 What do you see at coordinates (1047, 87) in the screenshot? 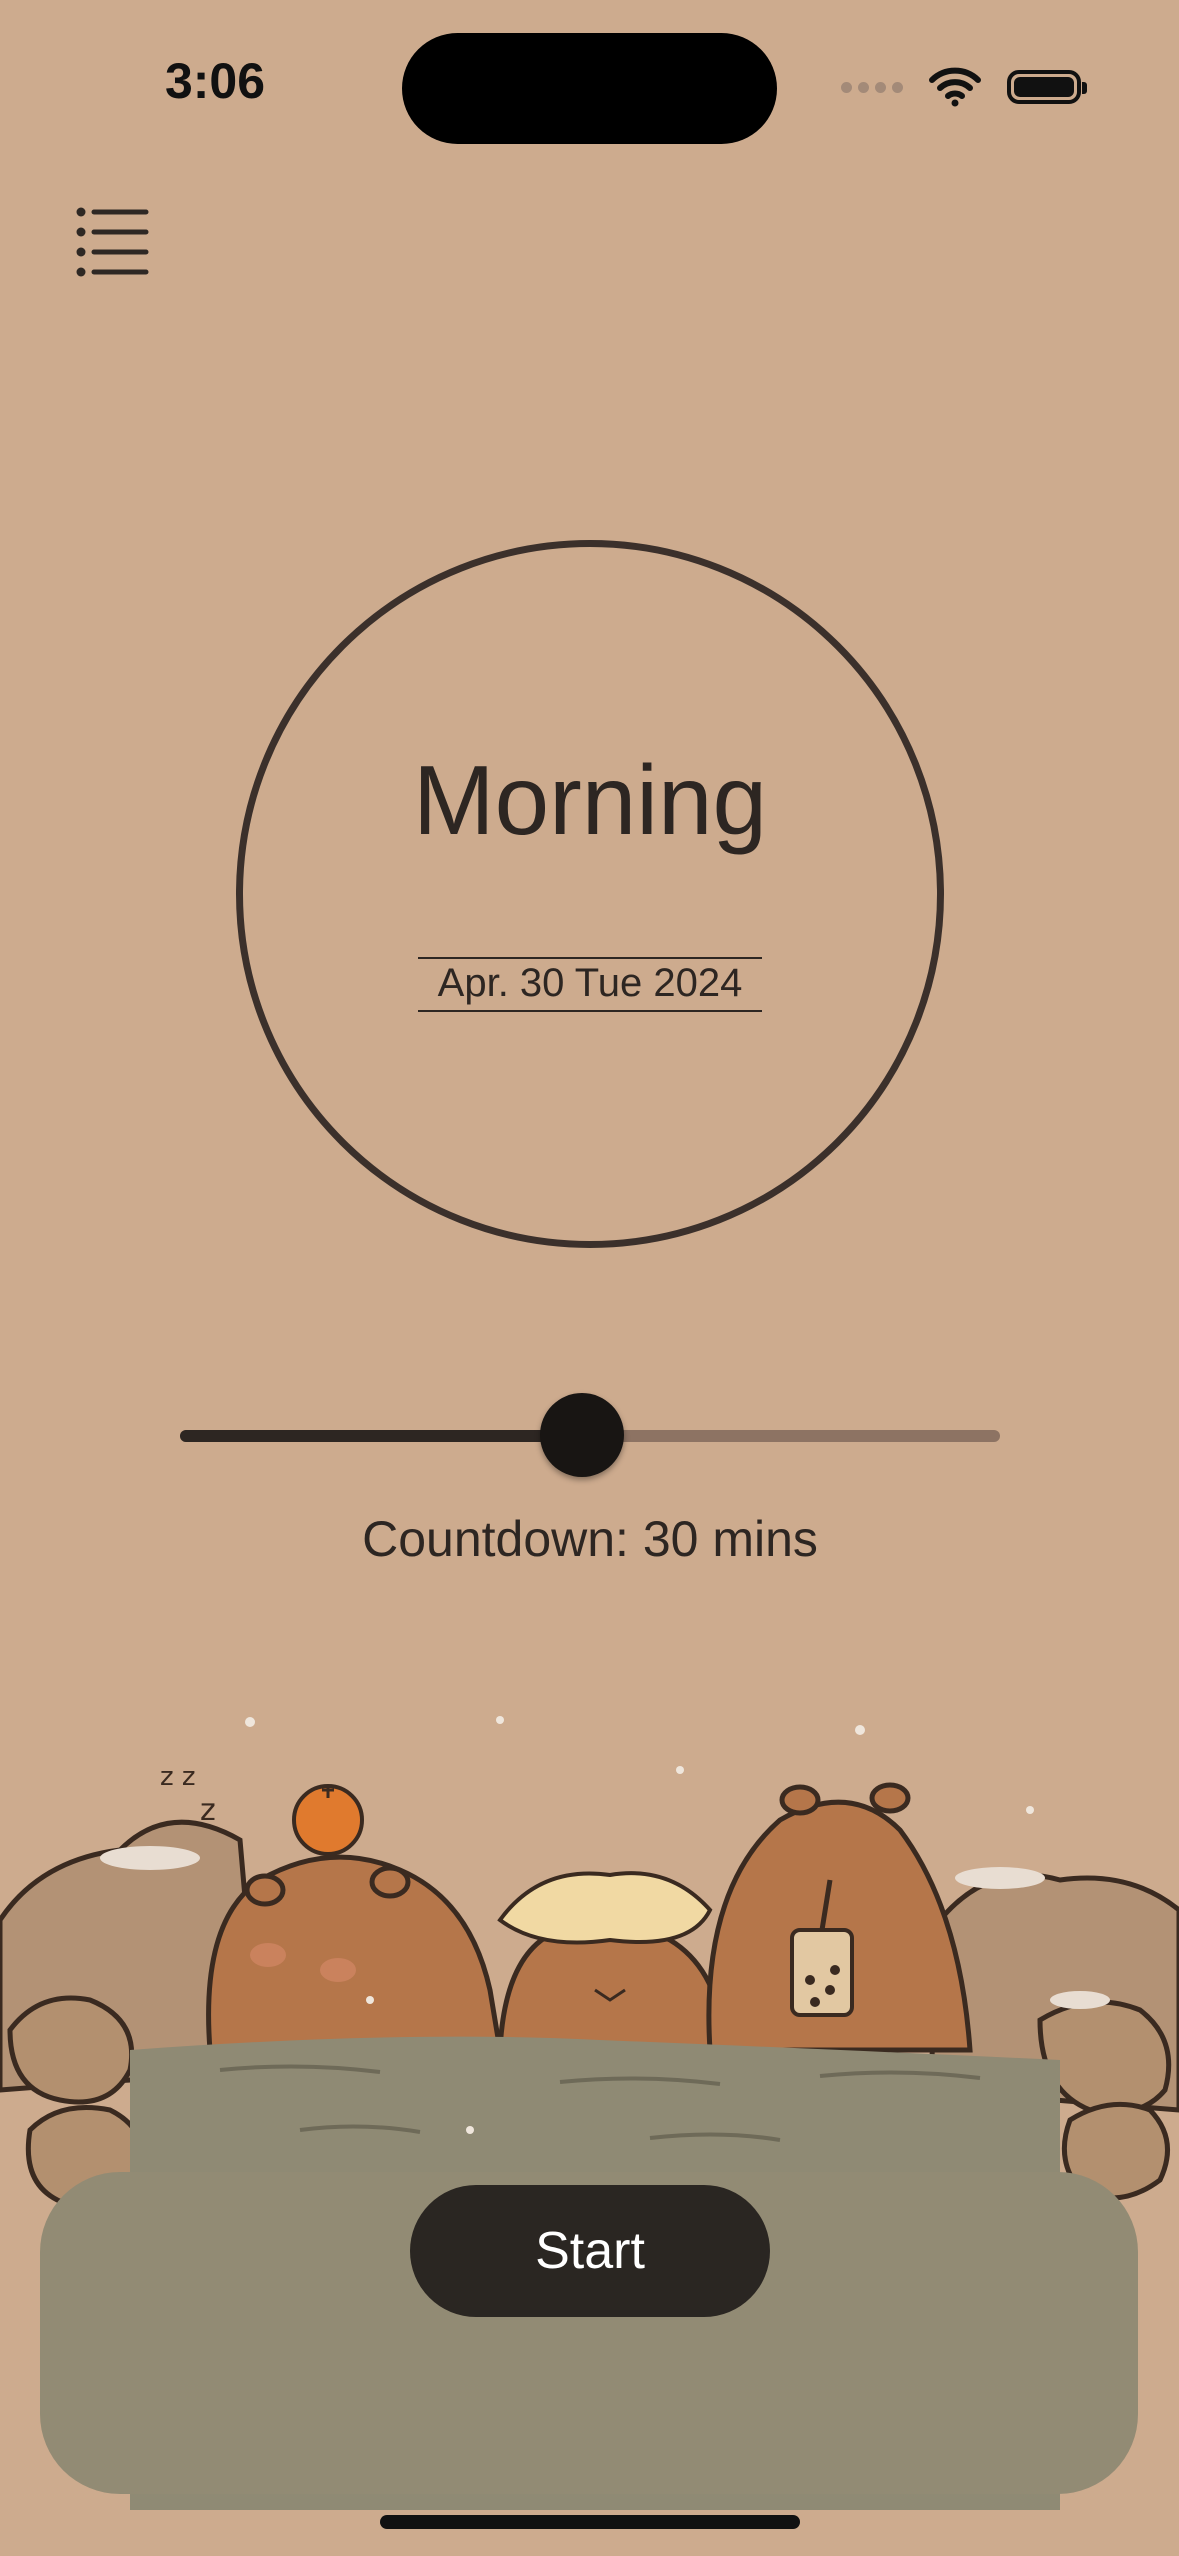
I see `battery-icon` at bounding box center [1047, 87].